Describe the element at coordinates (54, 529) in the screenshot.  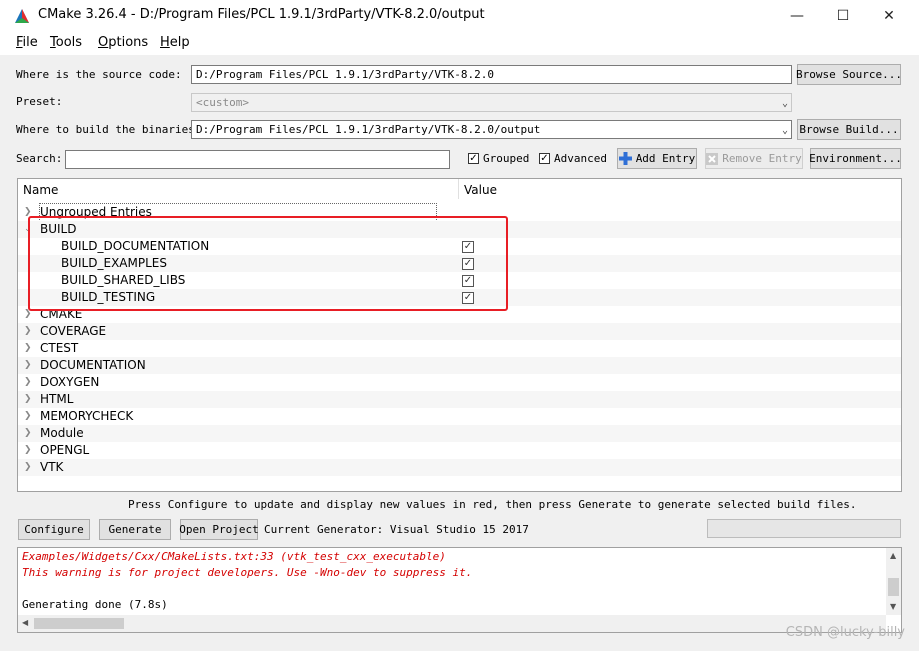
I see `configure-button: Configure` at that location.